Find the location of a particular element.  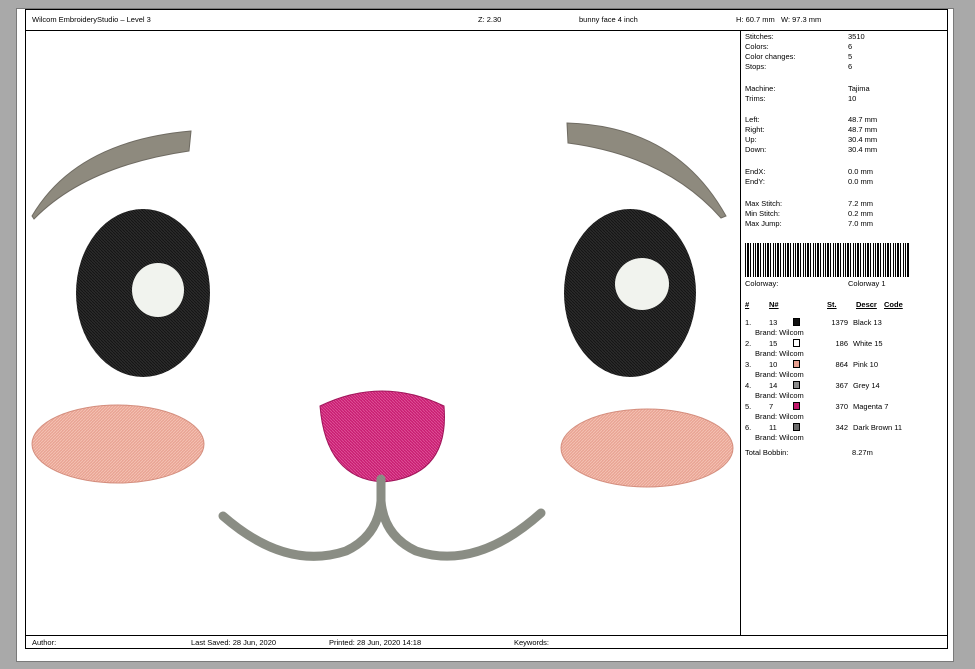

color-row-number: 7 is located at coordinates (771, 406).